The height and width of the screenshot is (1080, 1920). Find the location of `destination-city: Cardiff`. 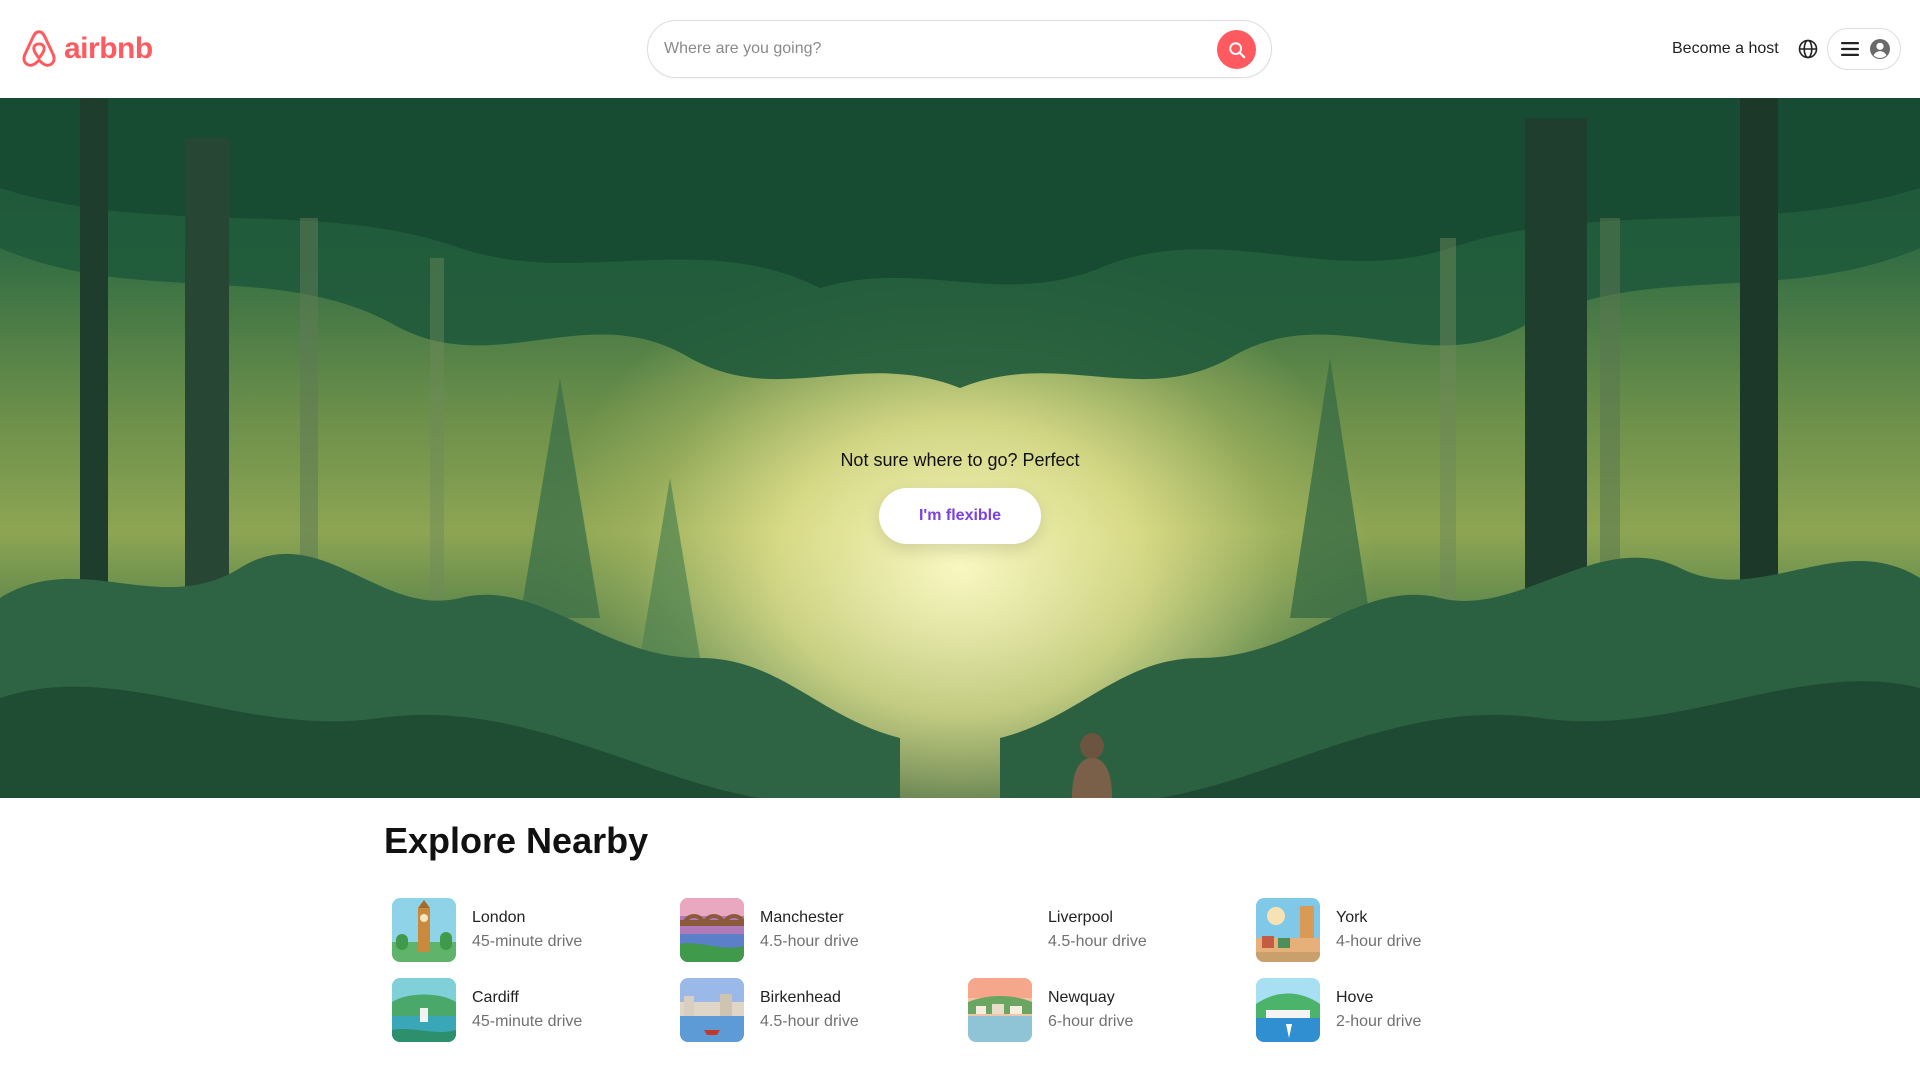

destination-city: Cardiff is located at coordinates (495, 997).